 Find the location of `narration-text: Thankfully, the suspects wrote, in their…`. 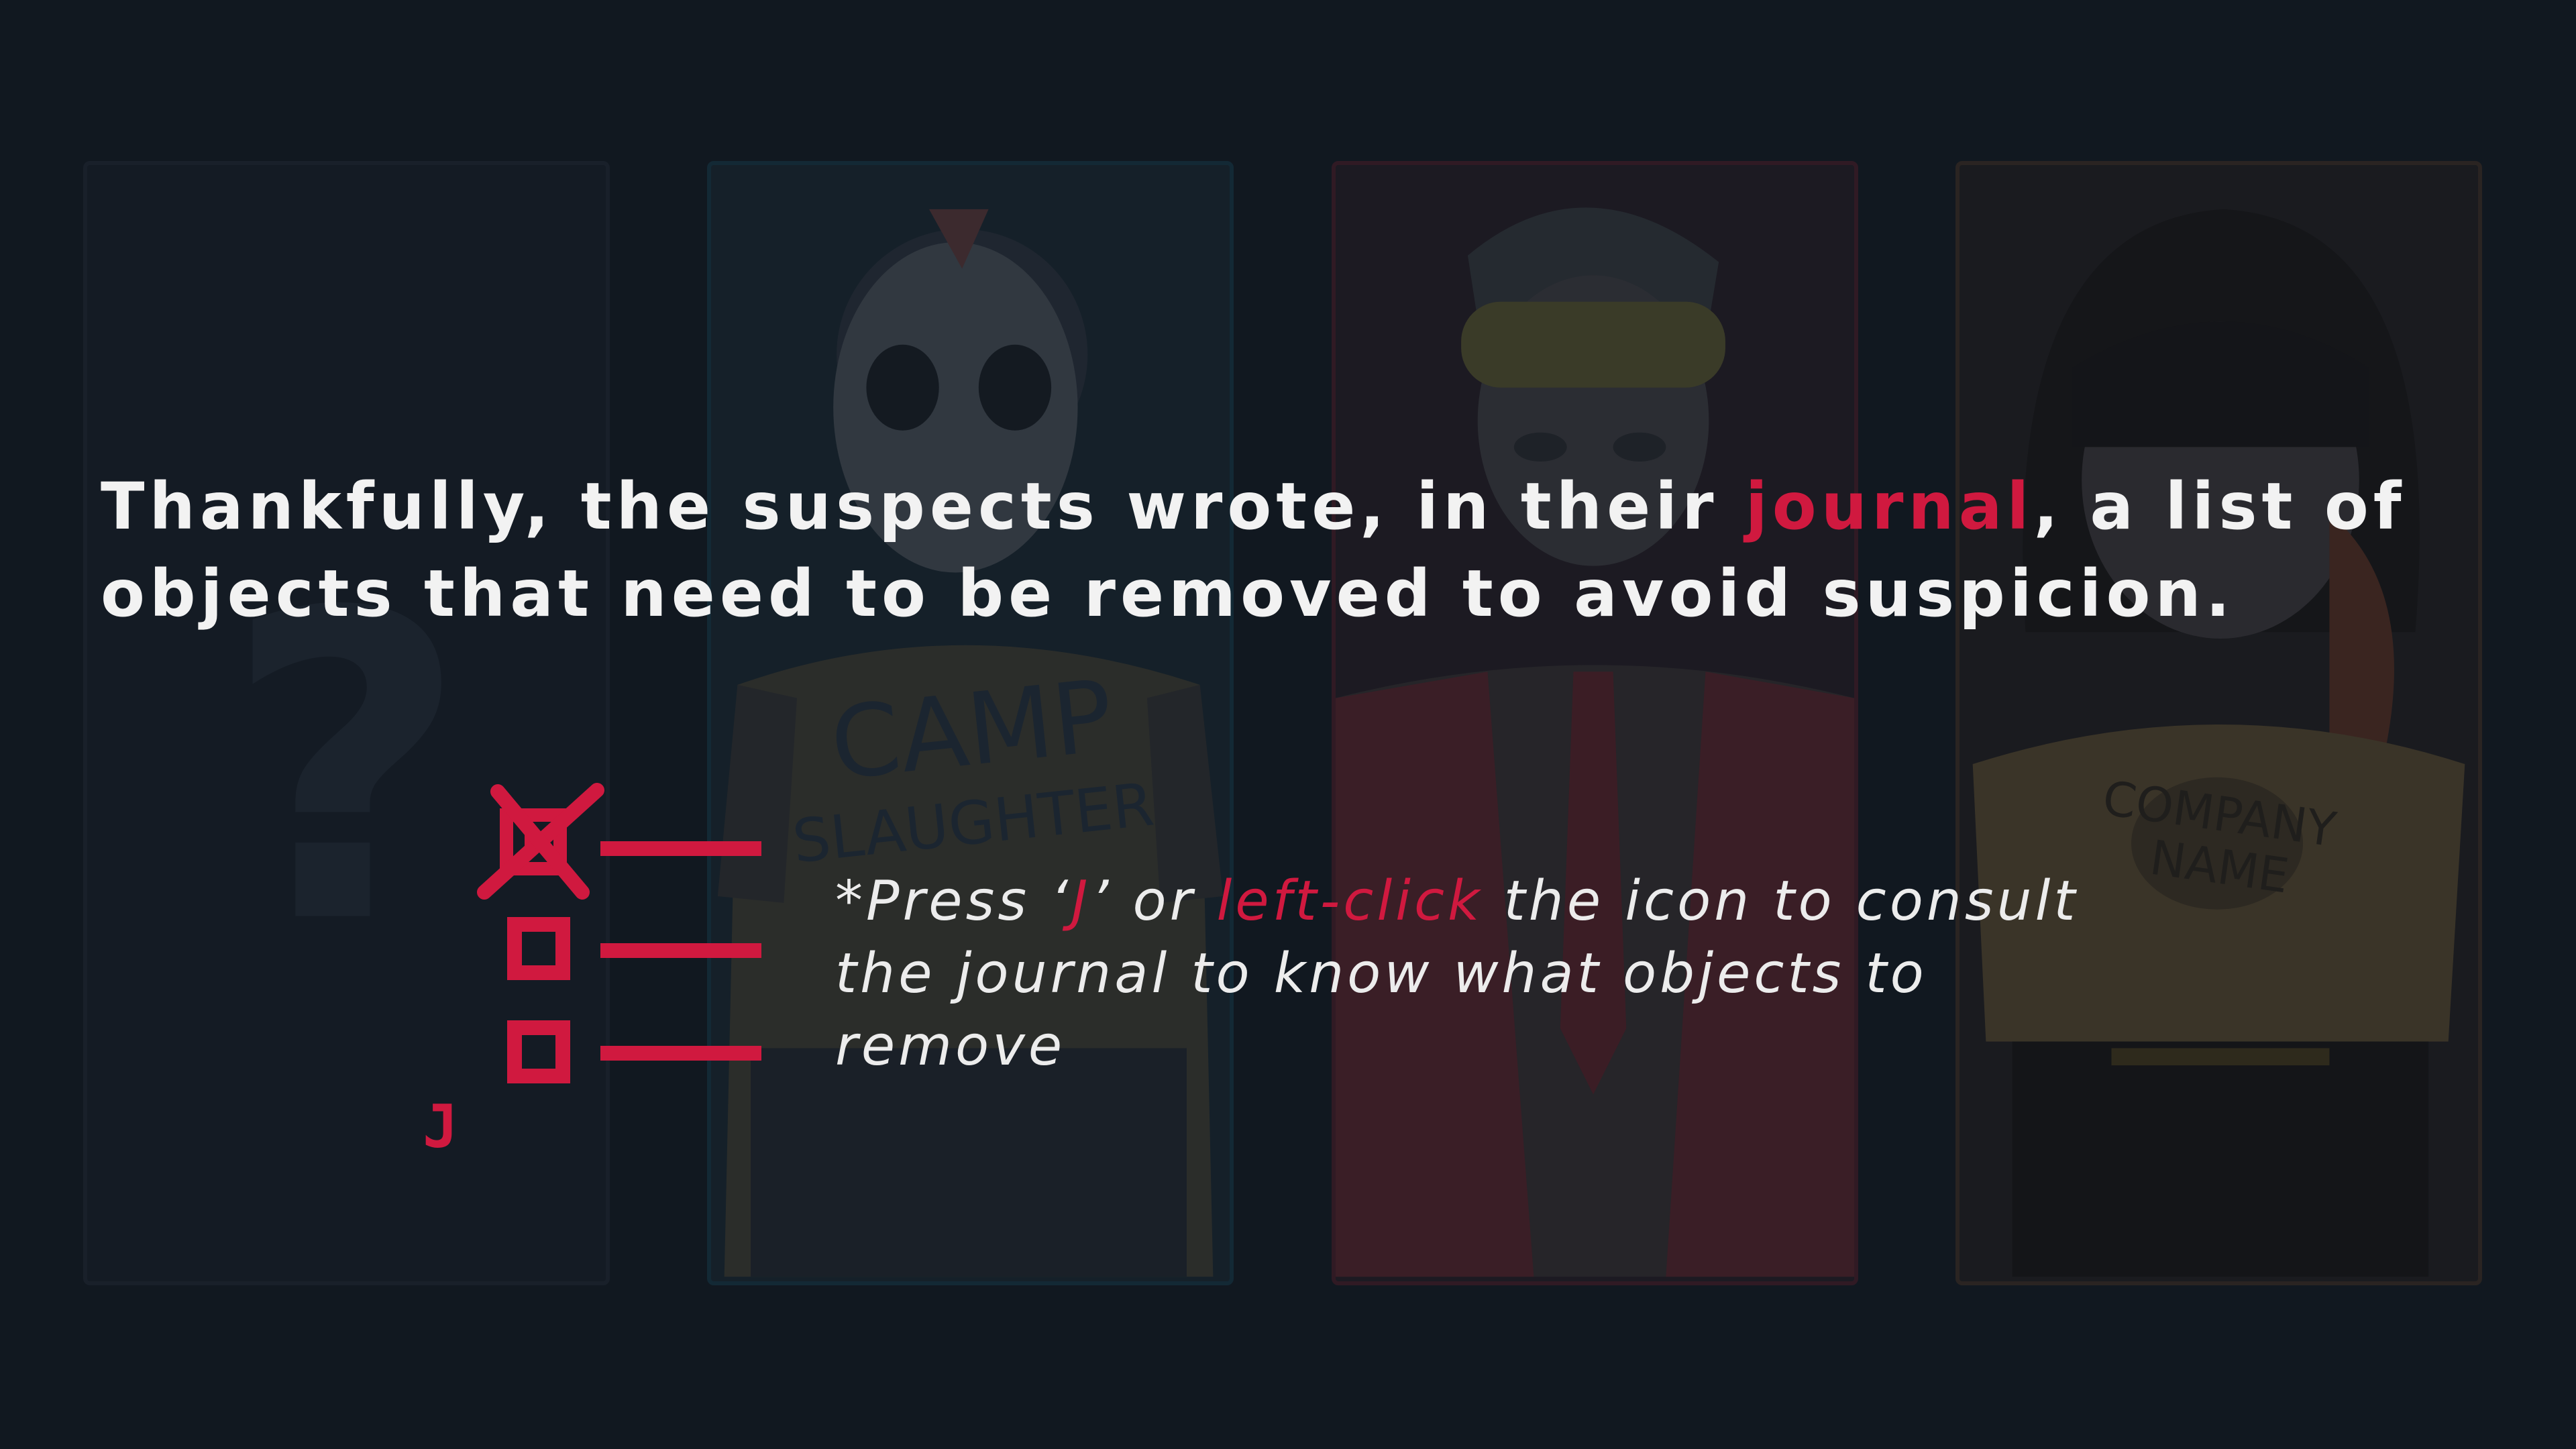

narration-text: Thankfully, the suspects wrote, in their… is located at coordinates (1275, 550).